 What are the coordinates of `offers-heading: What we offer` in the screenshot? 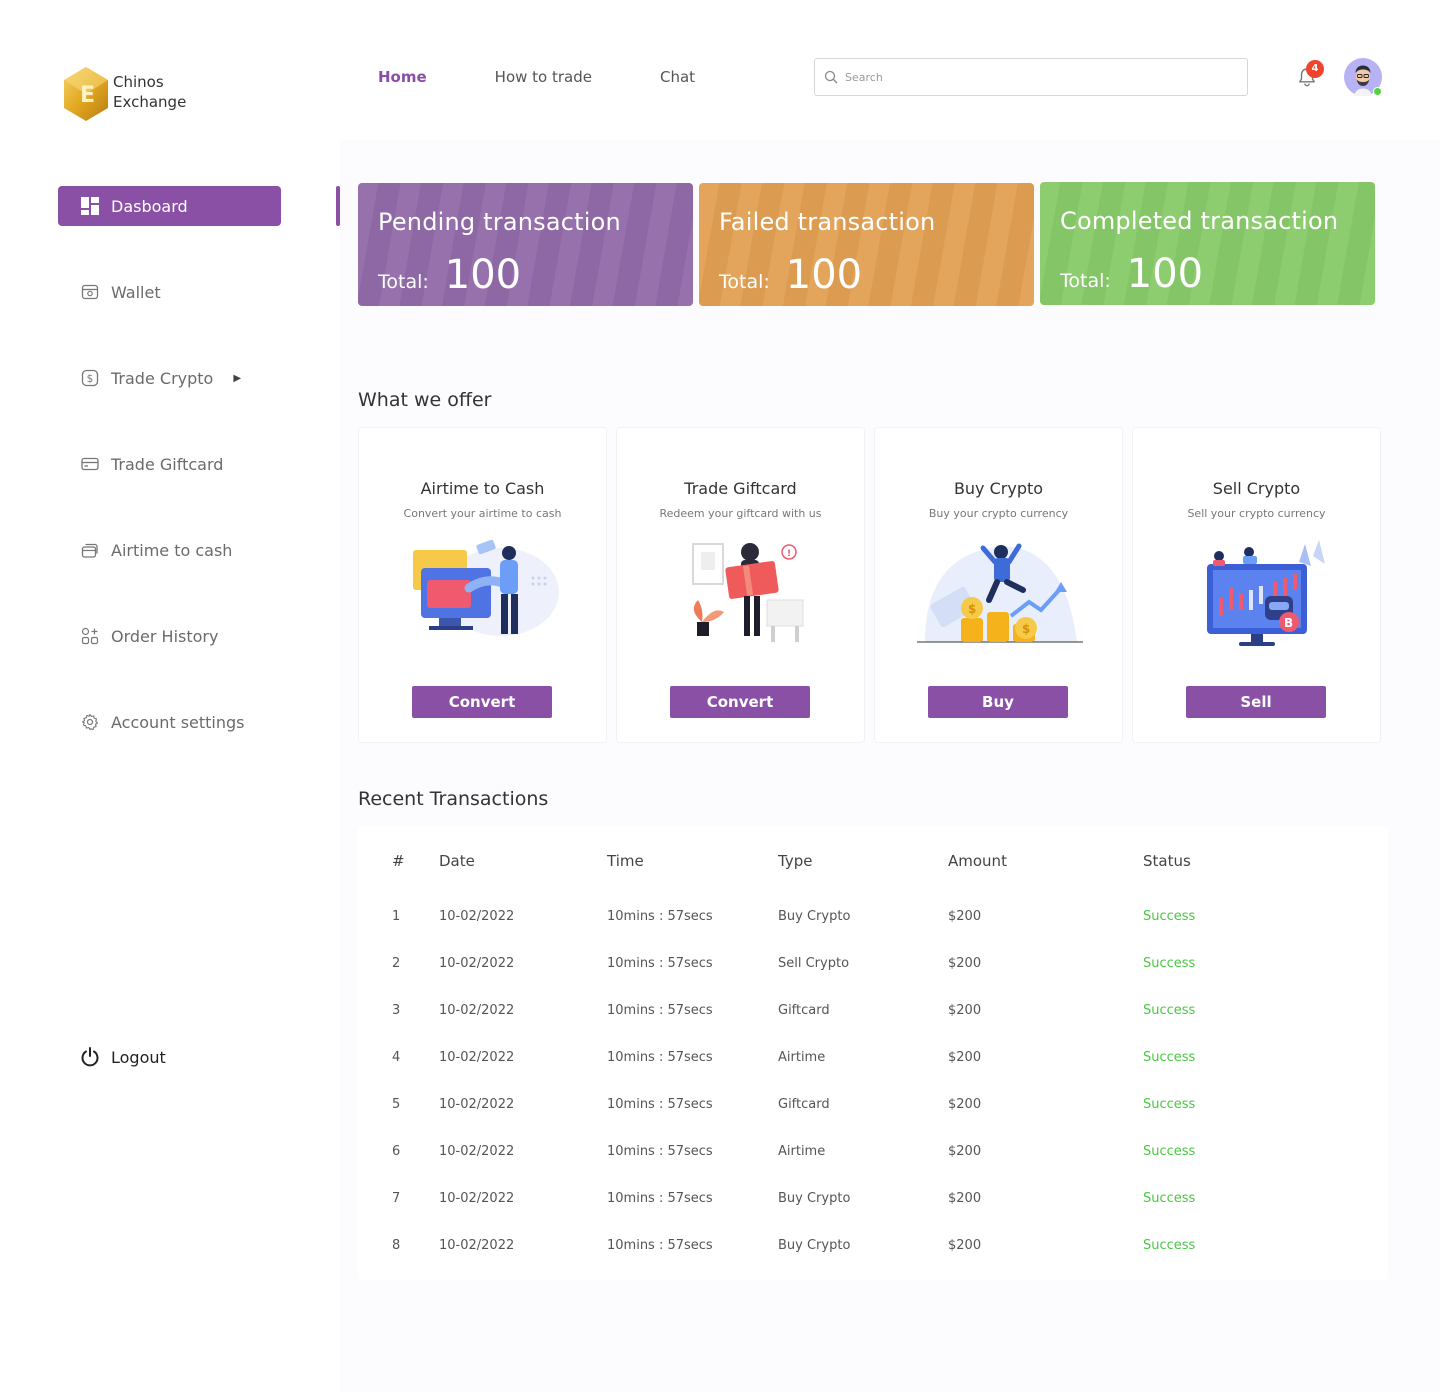 It's located at (424, 400).